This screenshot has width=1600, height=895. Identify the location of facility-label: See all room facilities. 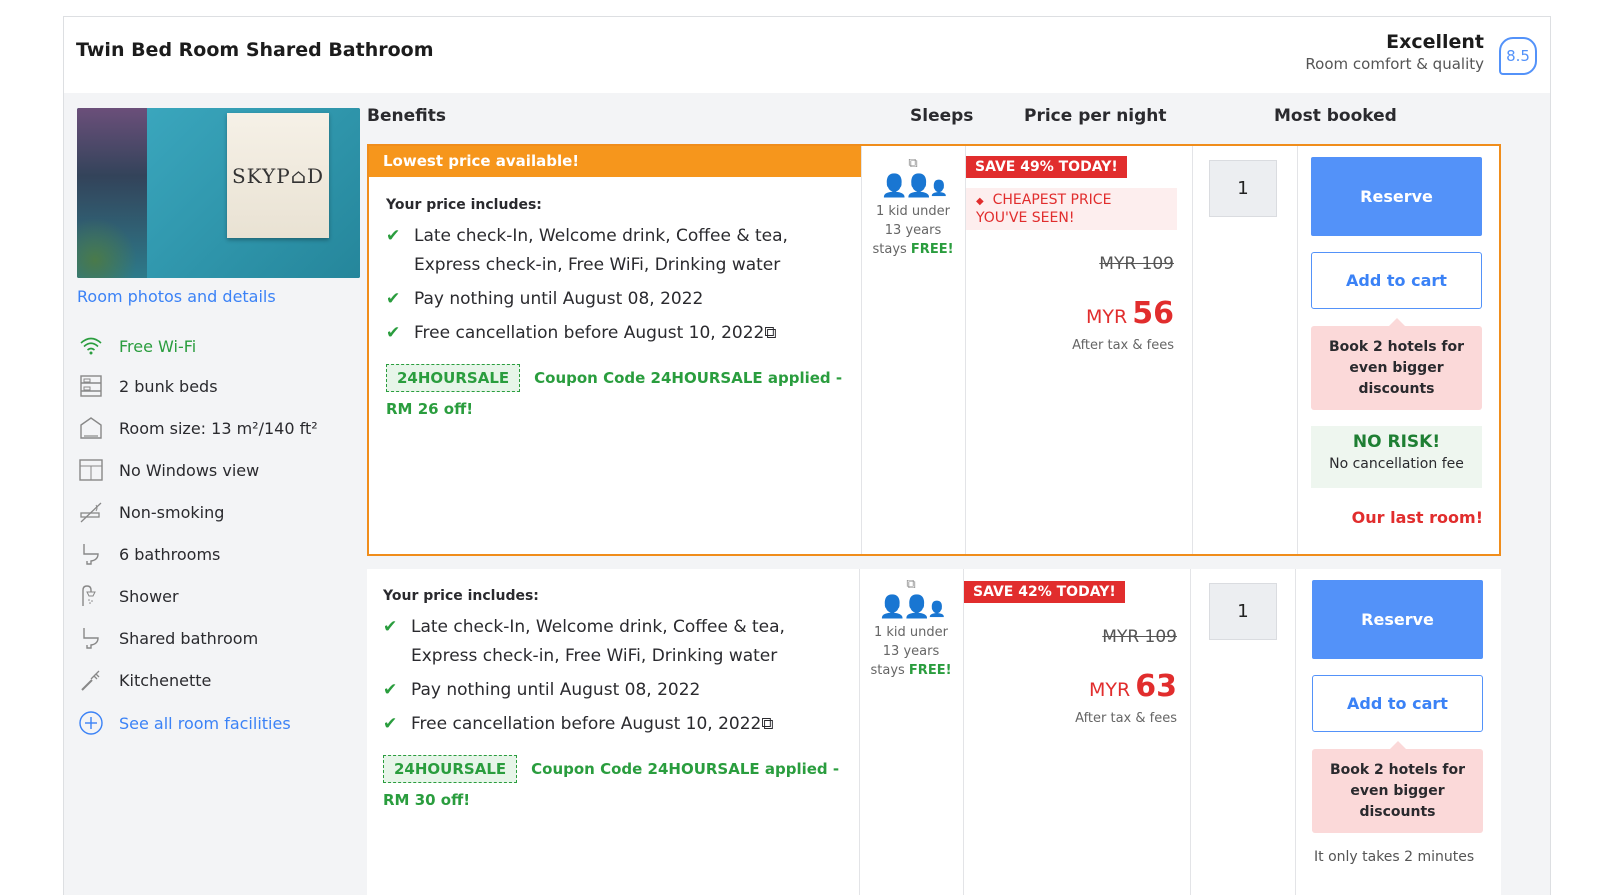
(205, 723).